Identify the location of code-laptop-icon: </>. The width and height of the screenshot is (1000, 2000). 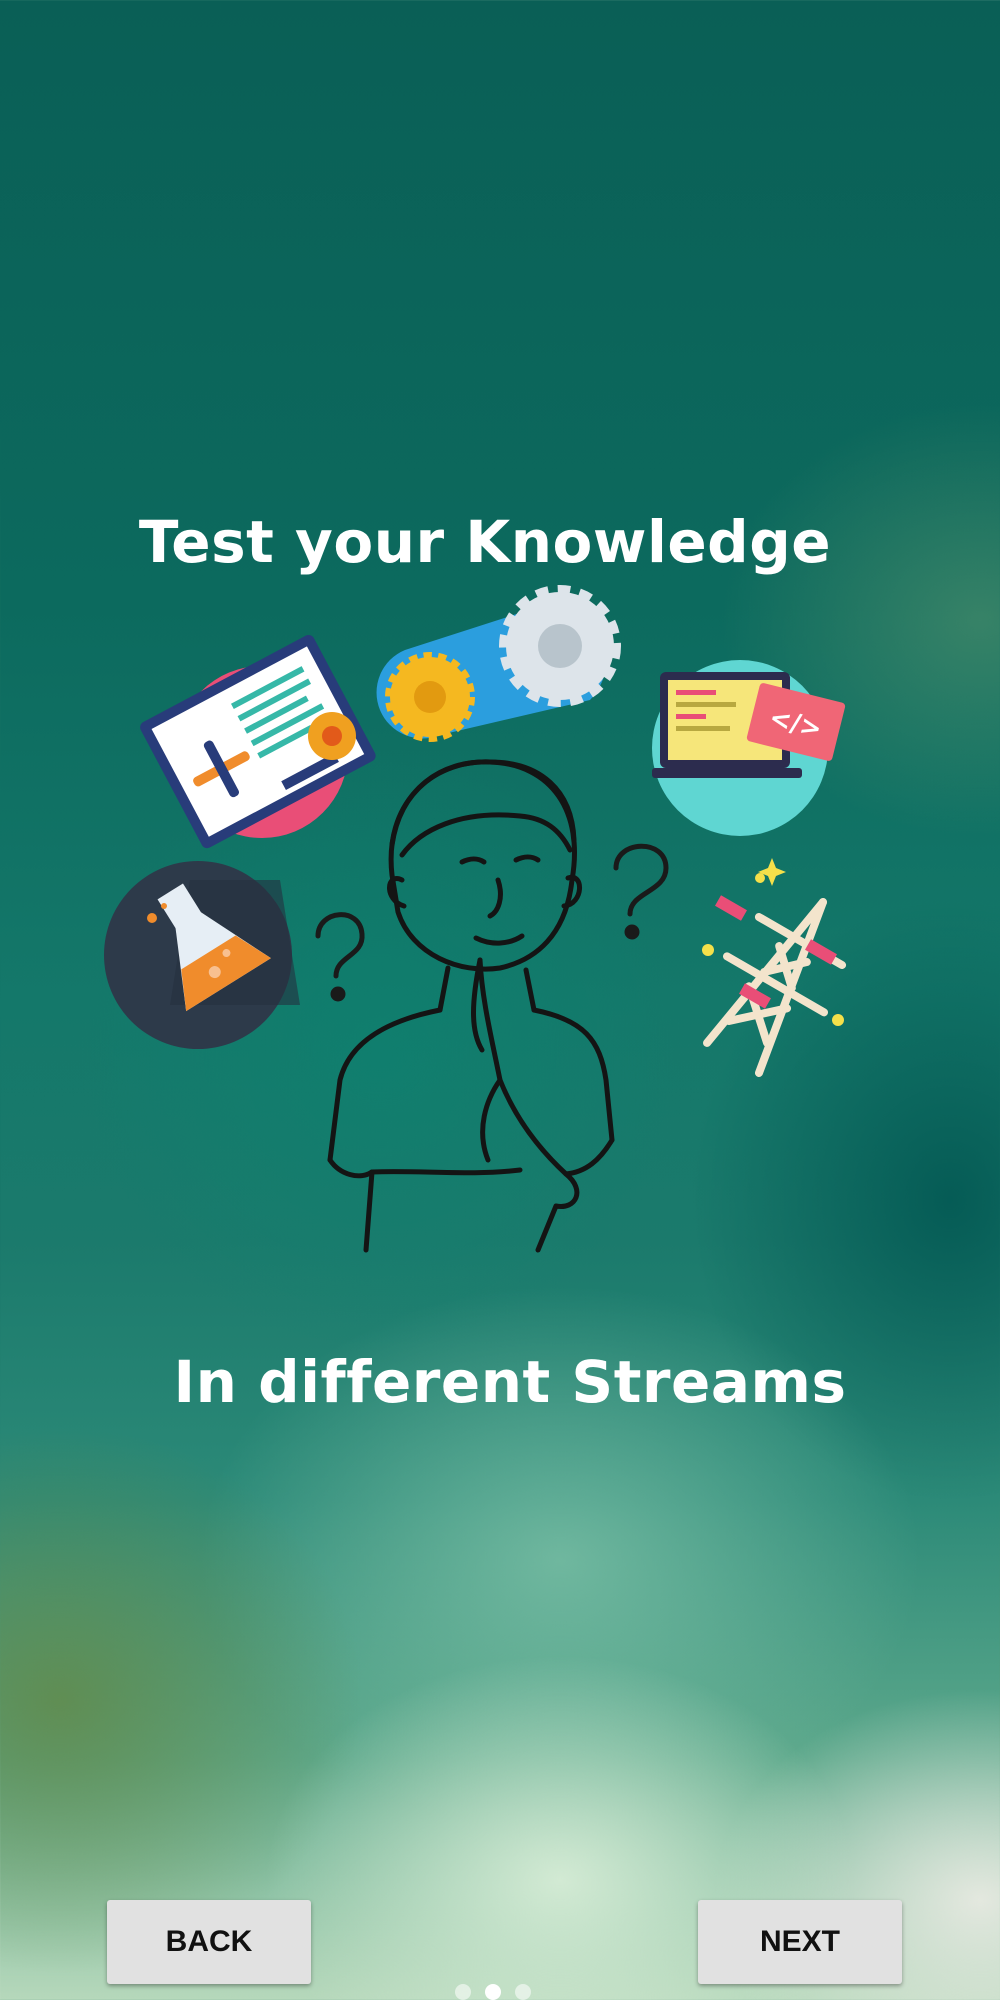
(749, 748).